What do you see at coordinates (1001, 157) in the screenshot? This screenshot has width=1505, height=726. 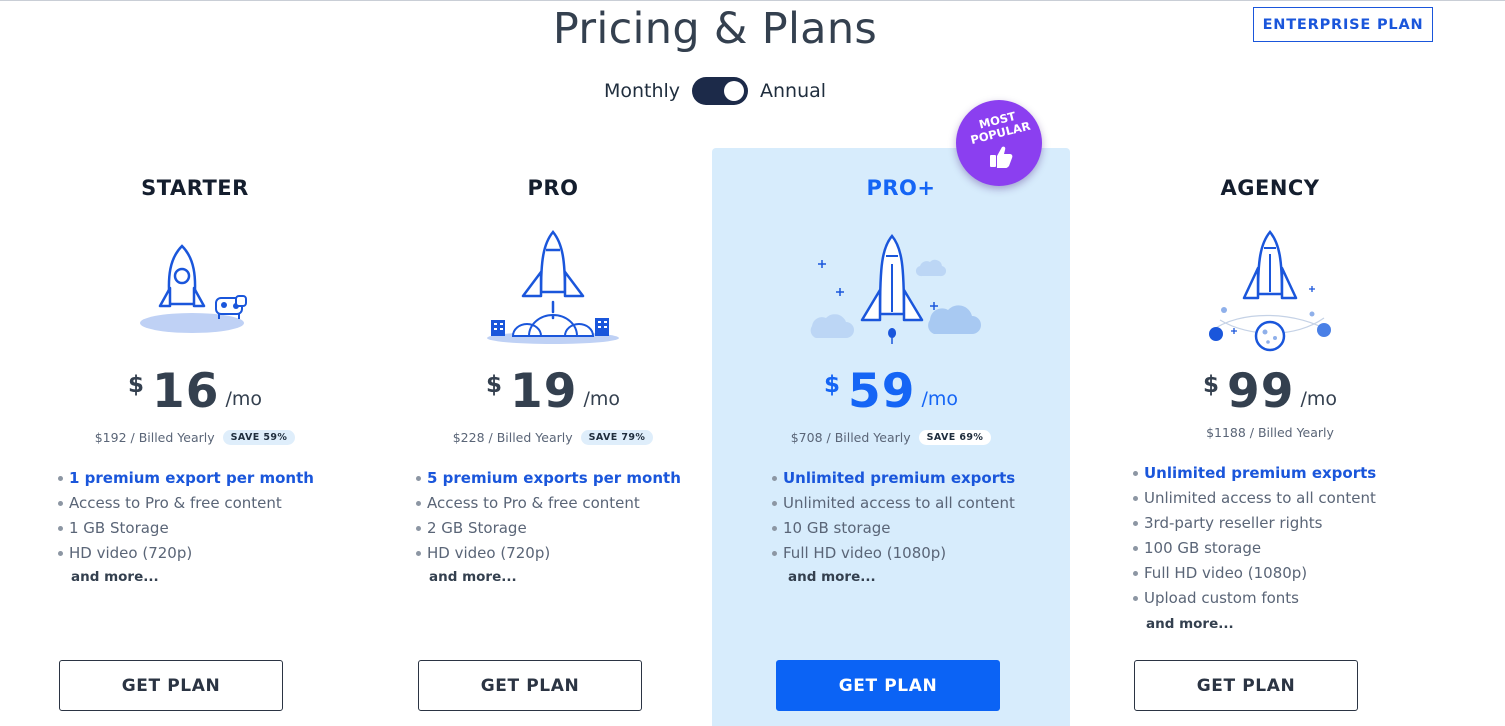 I see `thumbs-up-icon` at bounding box center [1001, 157].